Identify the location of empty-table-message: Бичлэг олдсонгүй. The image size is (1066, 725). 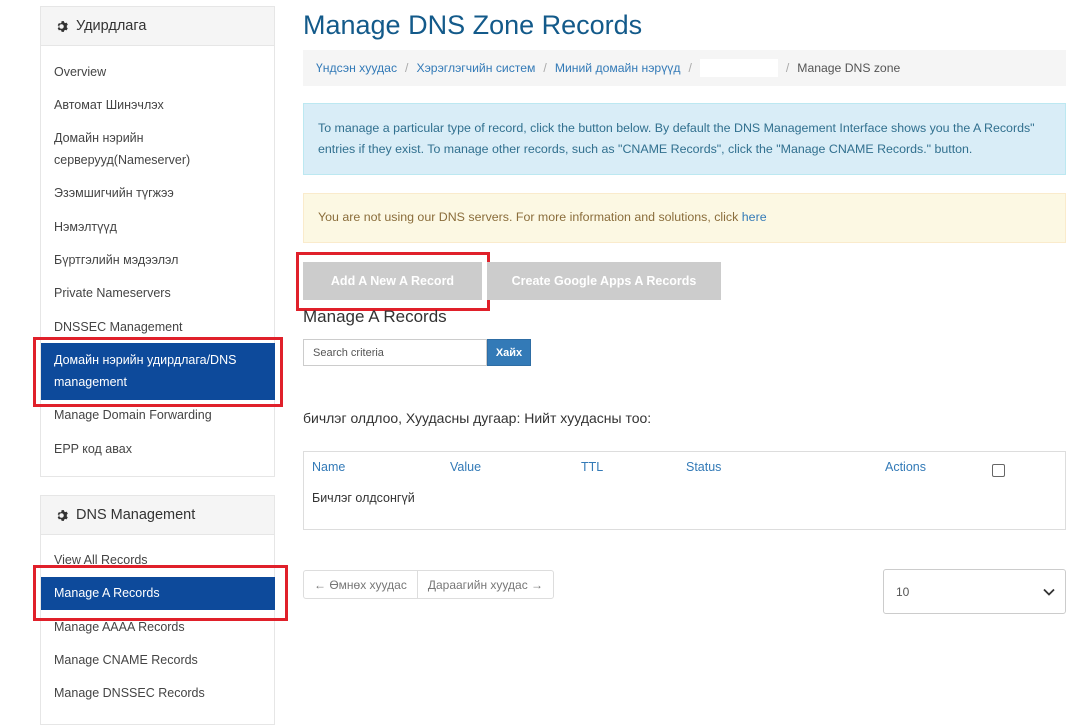
(363, 498).